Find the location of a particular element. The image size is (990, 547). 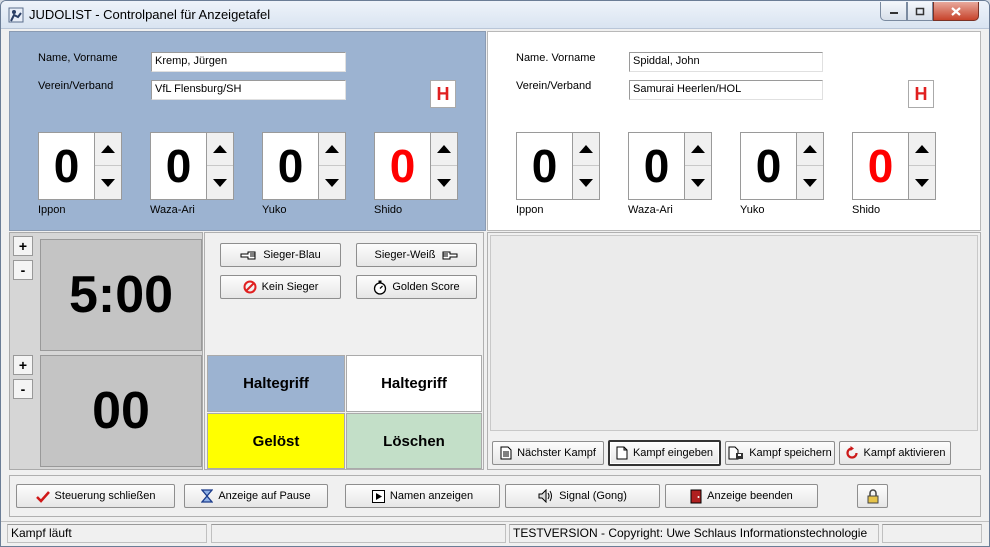

main-timer-minus-button: - is located at coordinates (23, 270).